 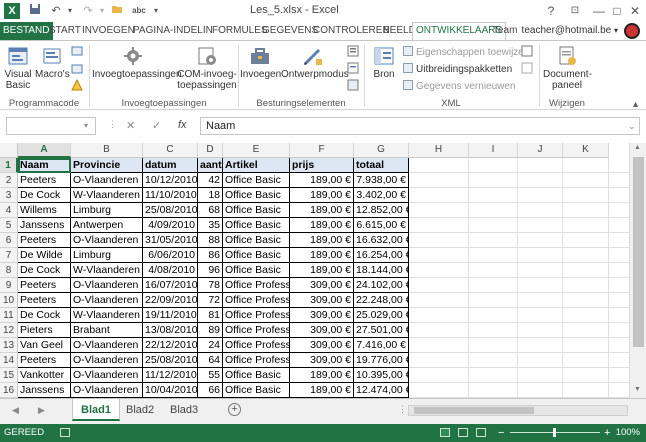 What do you see at coordinates (381, 360) in the screenshot?
I see `table-cell: 19.776,00 €` at bounding box center [381, 360].